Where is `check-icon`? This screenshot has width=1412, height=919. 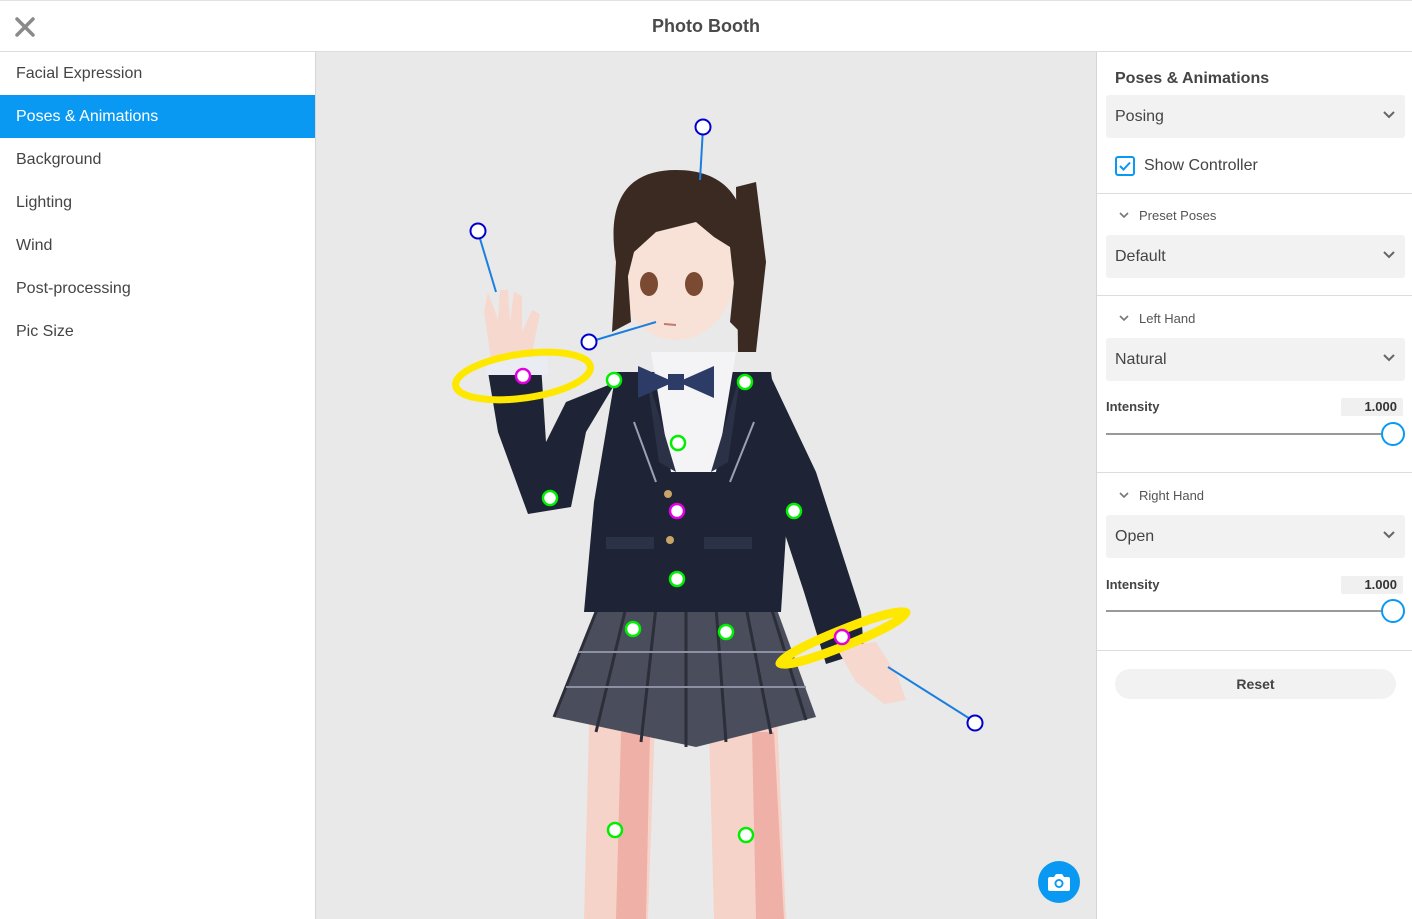
check-icon is located at coordinates (1125, 166).